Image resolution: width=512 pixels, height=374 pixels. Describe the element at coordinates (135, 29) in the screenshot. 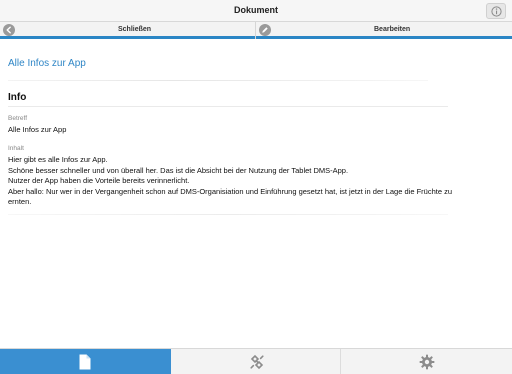

I see `close-button-label: Schließen` at that location.